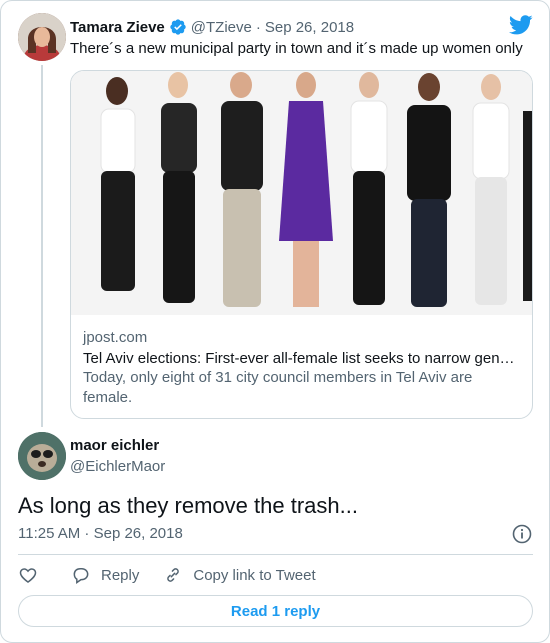 This screenshot has width=550, height=643. I want to click on read-replies-button: Read 1 reply, so click(275, 611).